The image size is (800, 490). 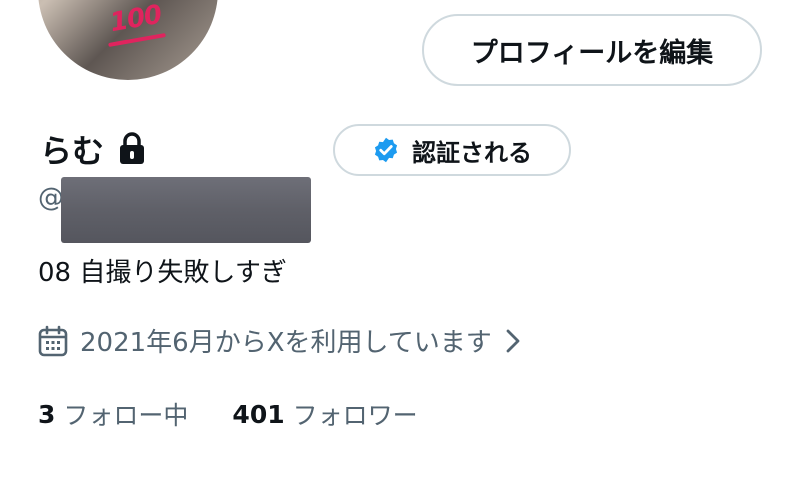 I want to click on following-count: 3, so click(x=47, y=414).